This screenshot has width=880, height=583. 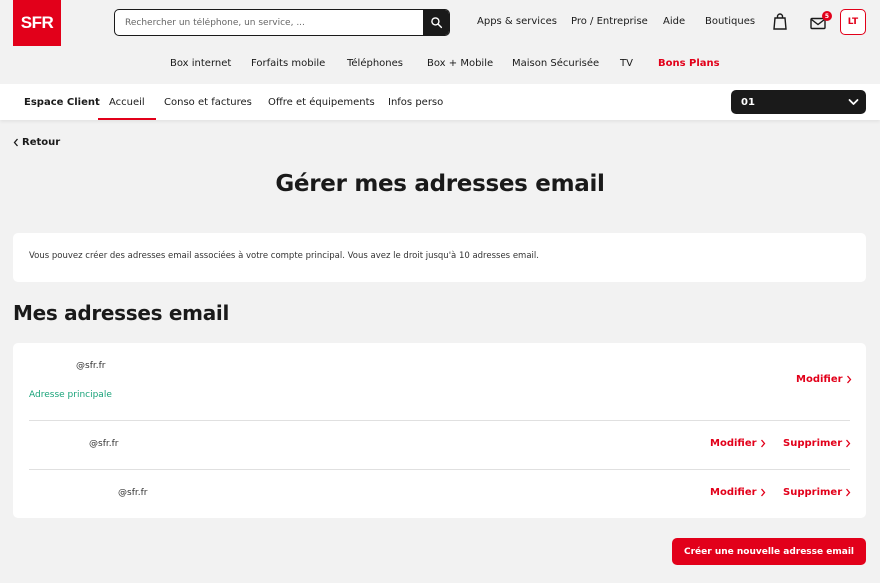 I want to click on chevron-down-icon, so click(x=853, y=102).